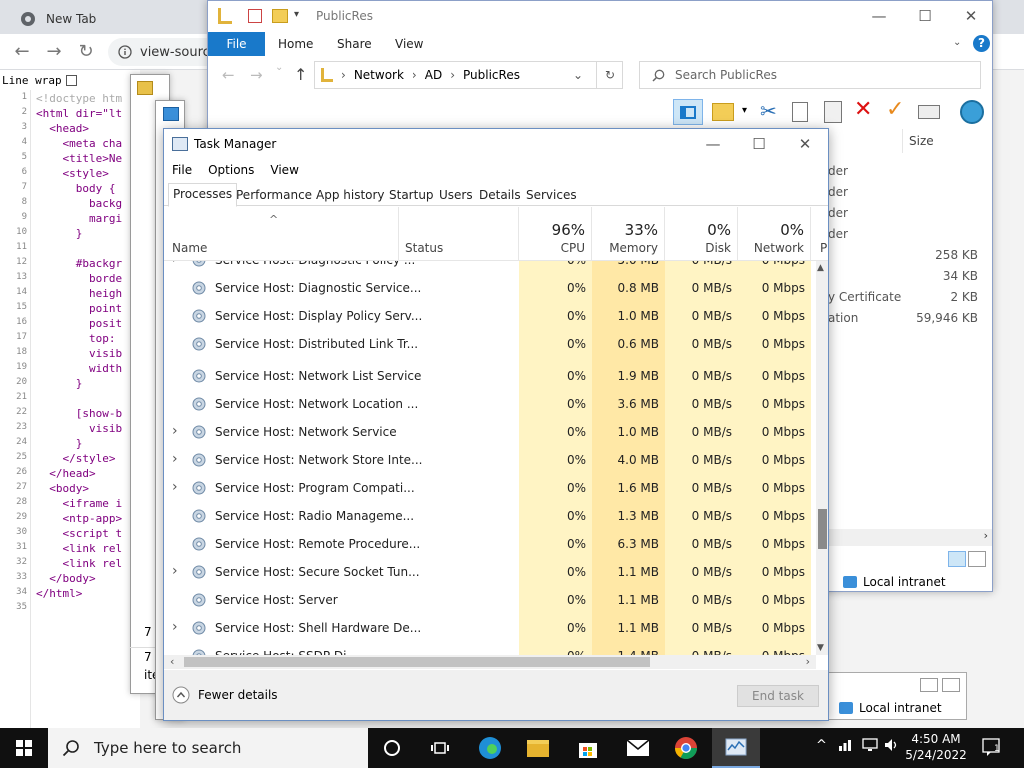  What do you see at coordinates (71, 80) in the screenshot?
I see `line-wrap-checkbox` at bounding box center [71, 80].